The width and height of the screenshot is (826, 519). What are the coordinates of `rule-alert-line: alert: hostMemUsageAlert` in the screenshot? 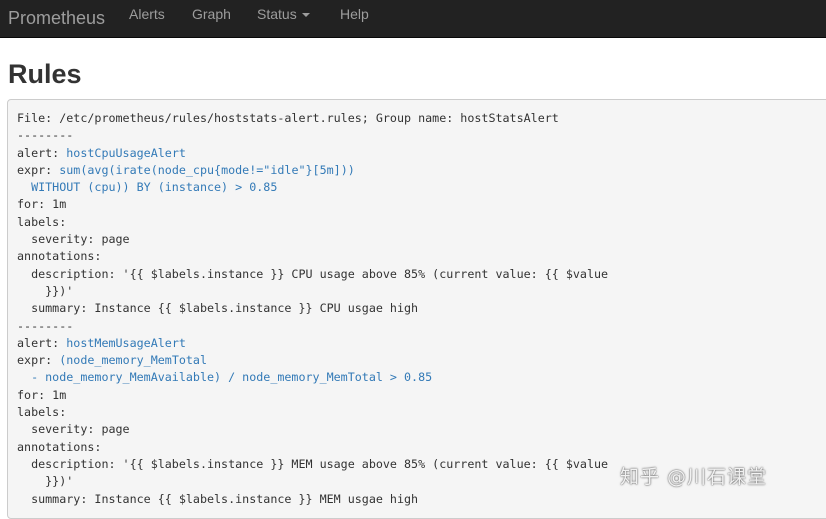 It's located at (421, 343).